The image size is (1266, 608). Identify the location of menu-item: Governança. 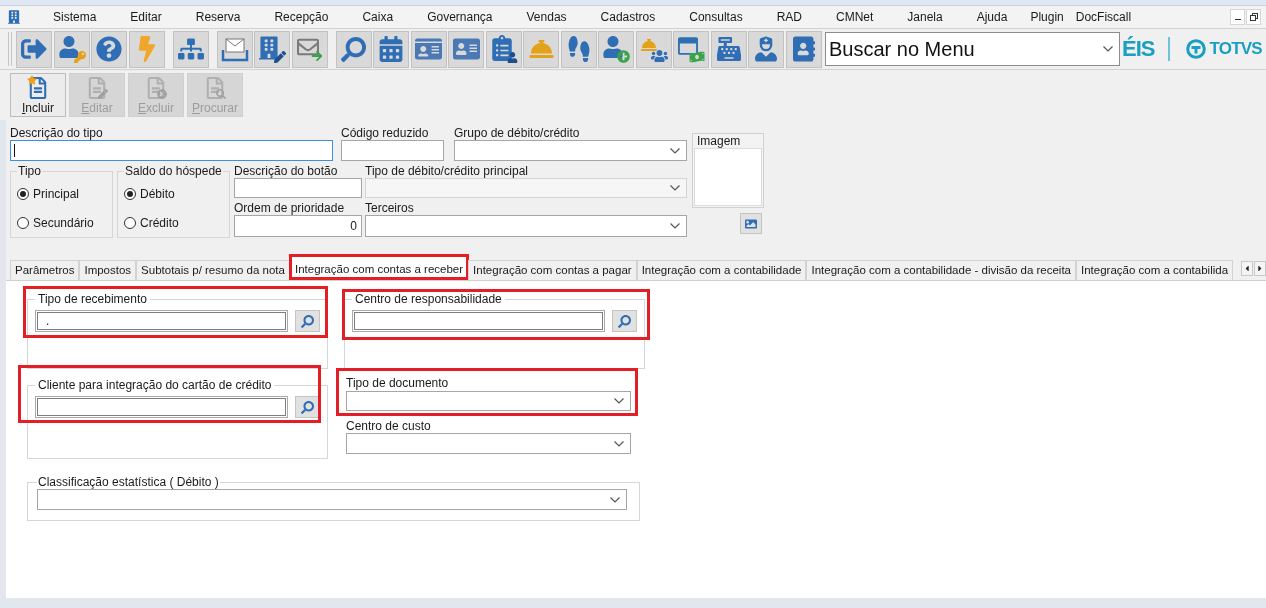
(460, 17).